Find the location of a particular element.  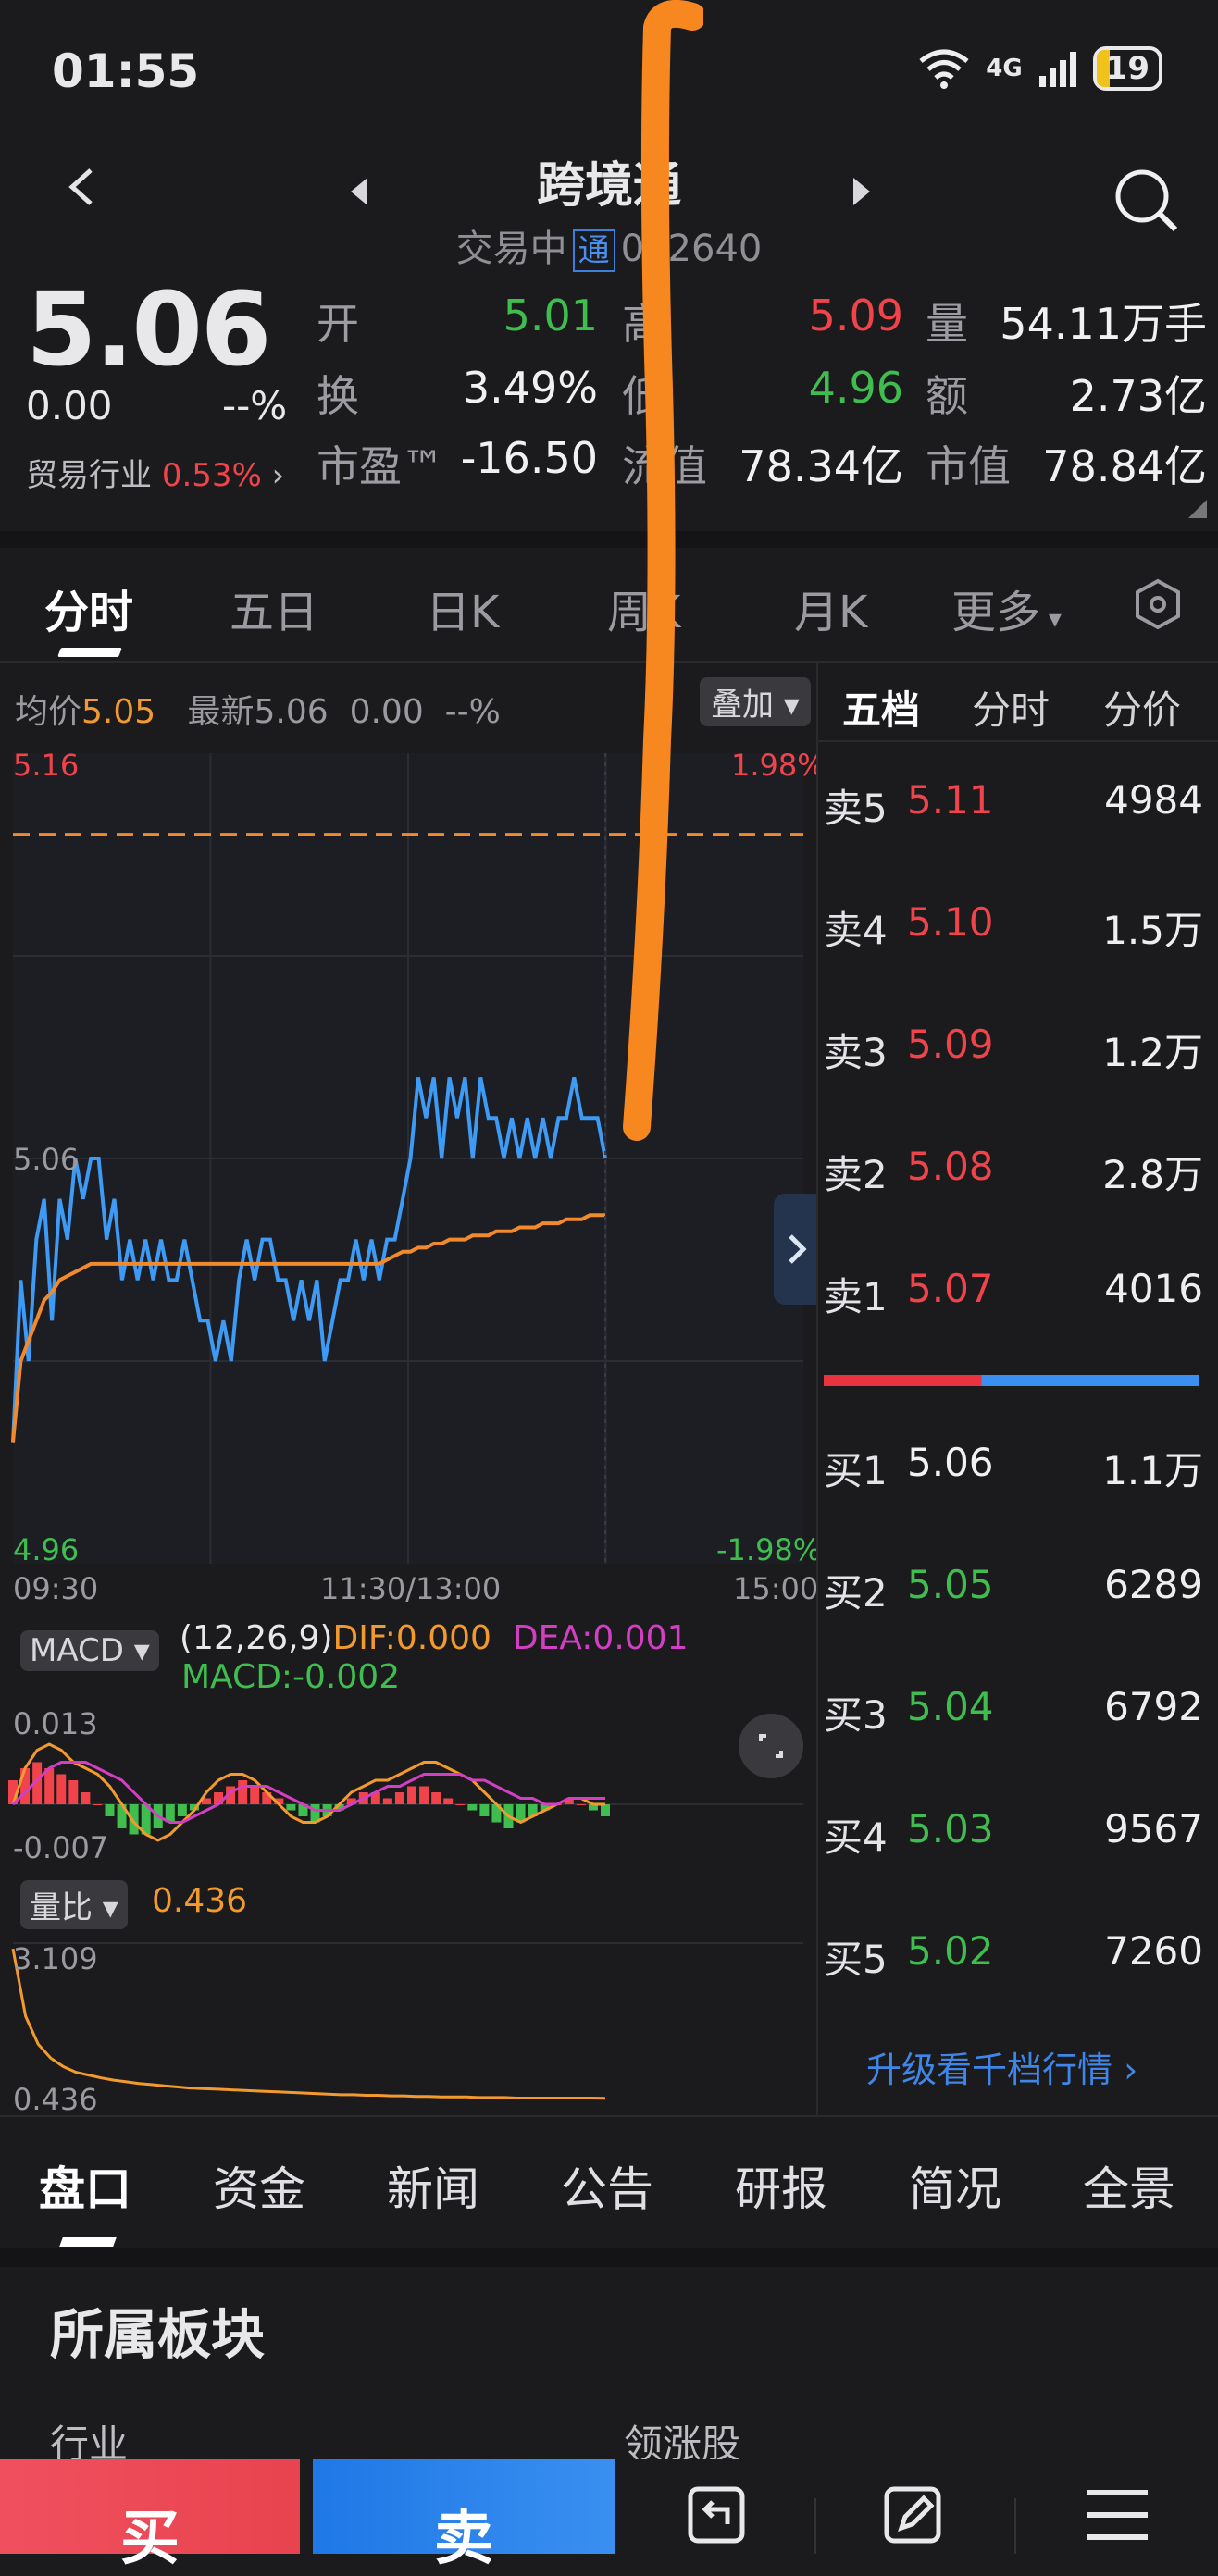

section-gap is located at coordinates (609, 2258).